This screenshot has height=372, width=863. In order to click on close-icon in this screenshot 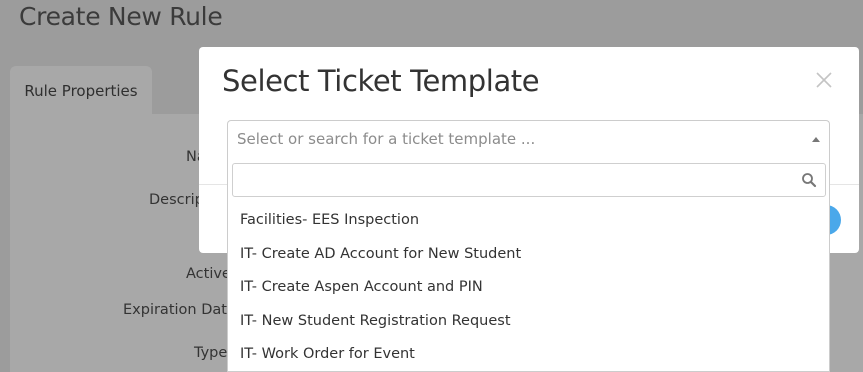, I will do `click(824, 80)`.